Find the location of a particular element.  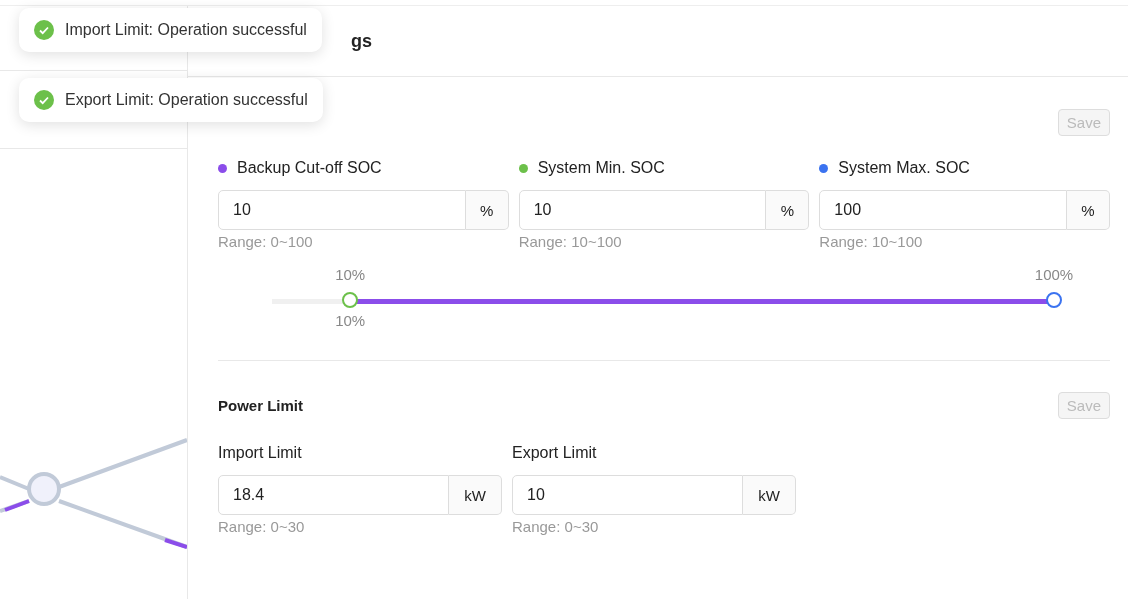

page-title: gs is located at coordinates (361, 41).